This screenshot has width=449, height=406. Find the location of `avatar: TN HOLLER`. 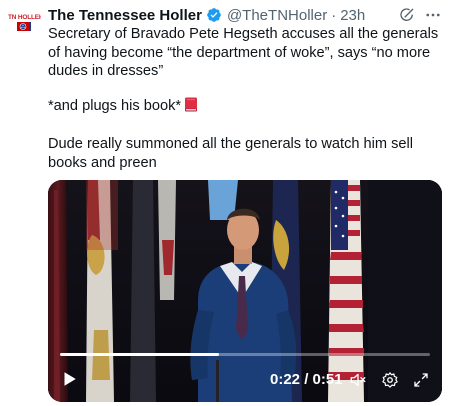

avatar: TN HOLLER is located at coordinates (24, 23).